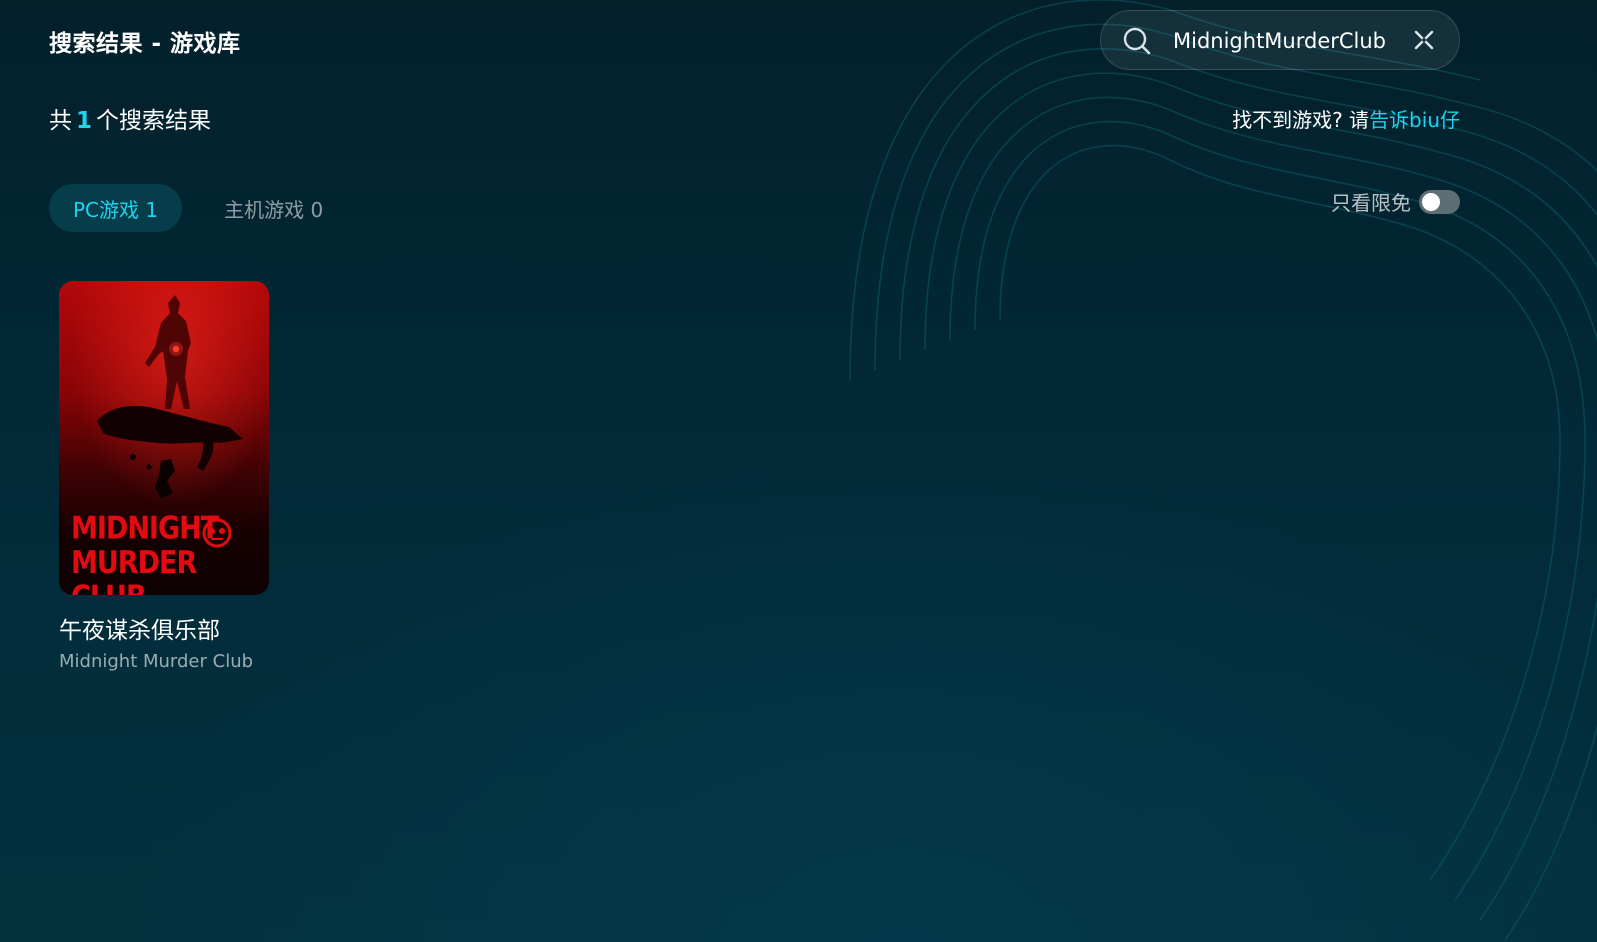 The width and height of the screenshot is (1597, 942). I want to click on game-cover-title: MIDNIGHT MURDER CLUB, so click(166, 553).